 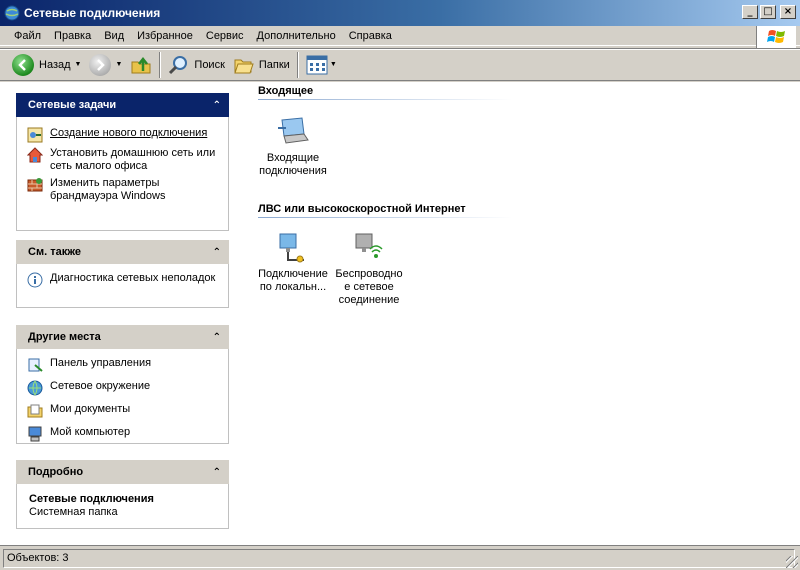 I want to click on place-my-computer: Мой компьютер, so click(x=123, y=434).